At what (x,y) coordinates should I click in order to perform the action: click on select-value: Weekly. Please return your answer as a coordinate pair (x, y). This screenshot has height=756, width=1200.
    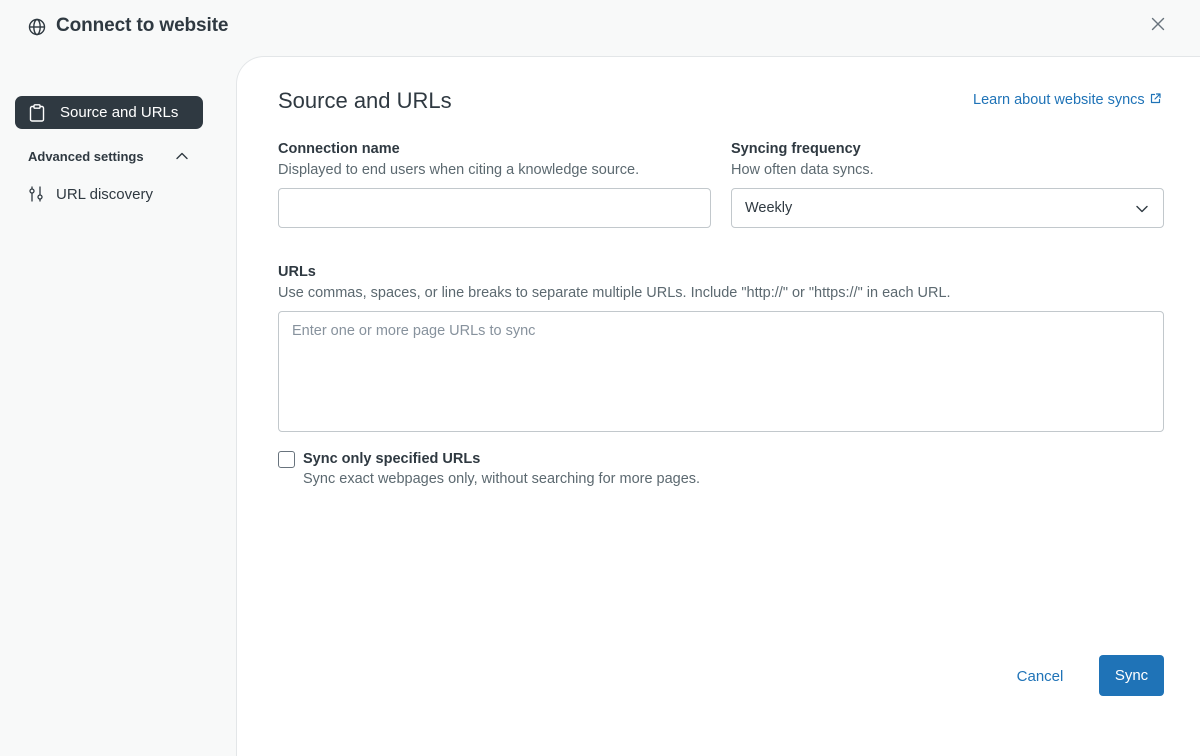
    Looking at the image, I should click on (769, 208).